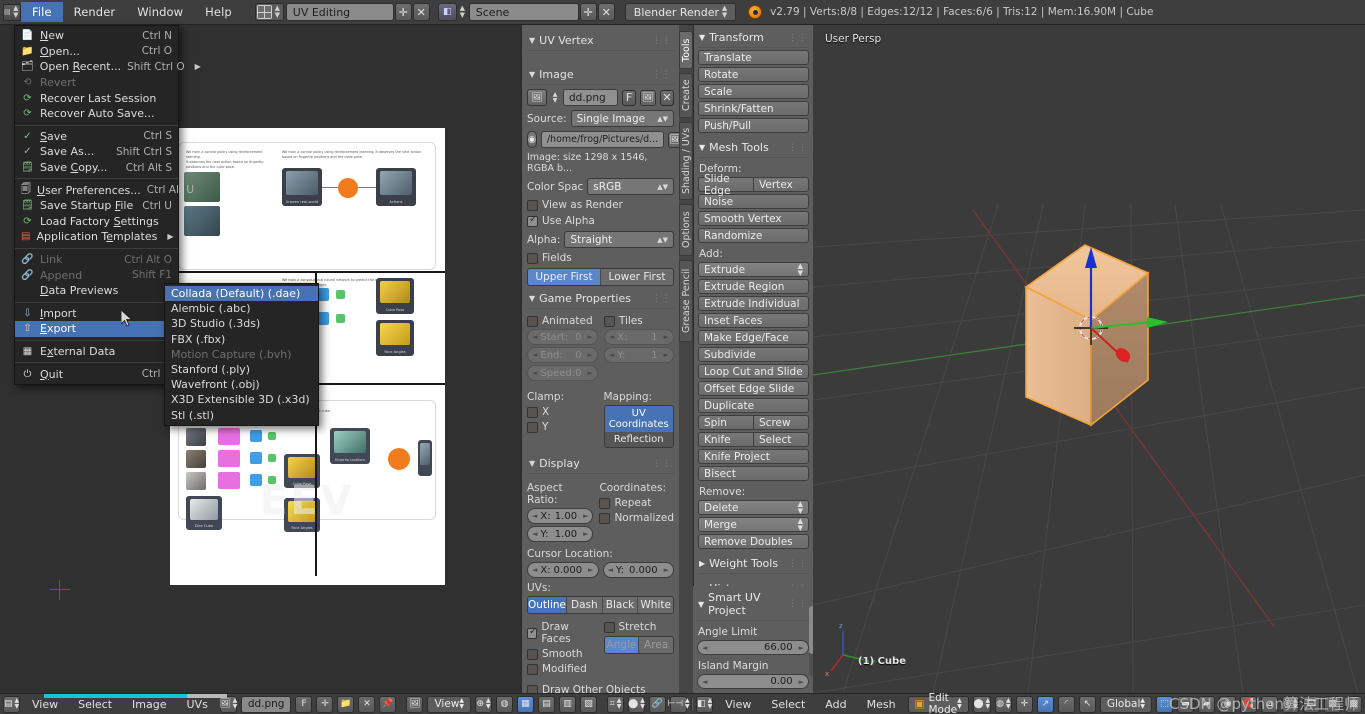 The width and height of the screenshot is (1365, 714). What do you see at coordinates (562, 669) in the screenshot?
I see `modified-row: Modified` at bounding box center [562, 669].